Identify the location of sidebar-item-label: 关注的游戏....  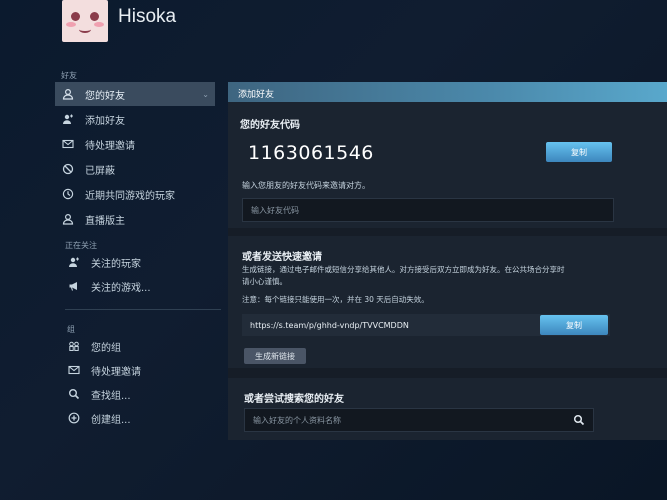
(121, 288).